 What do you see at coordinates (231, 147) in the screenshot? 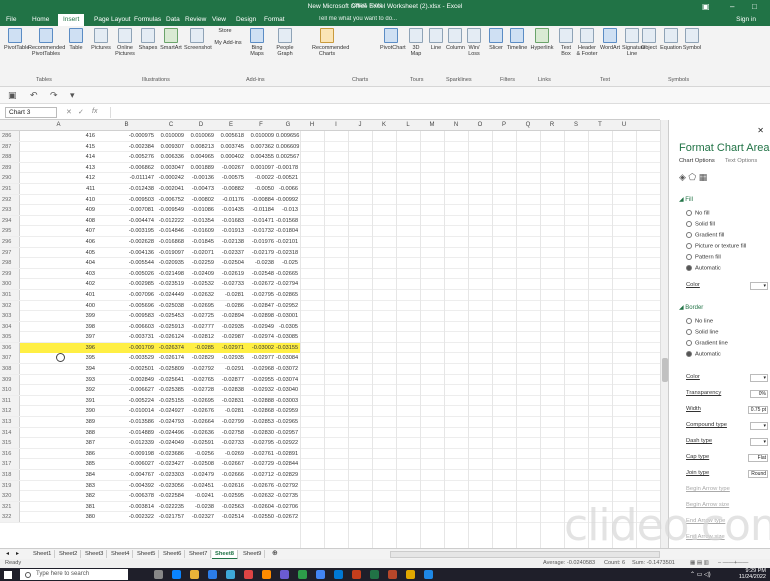
I see `cell-e: 0.003745` at bounding box center [231, 147].